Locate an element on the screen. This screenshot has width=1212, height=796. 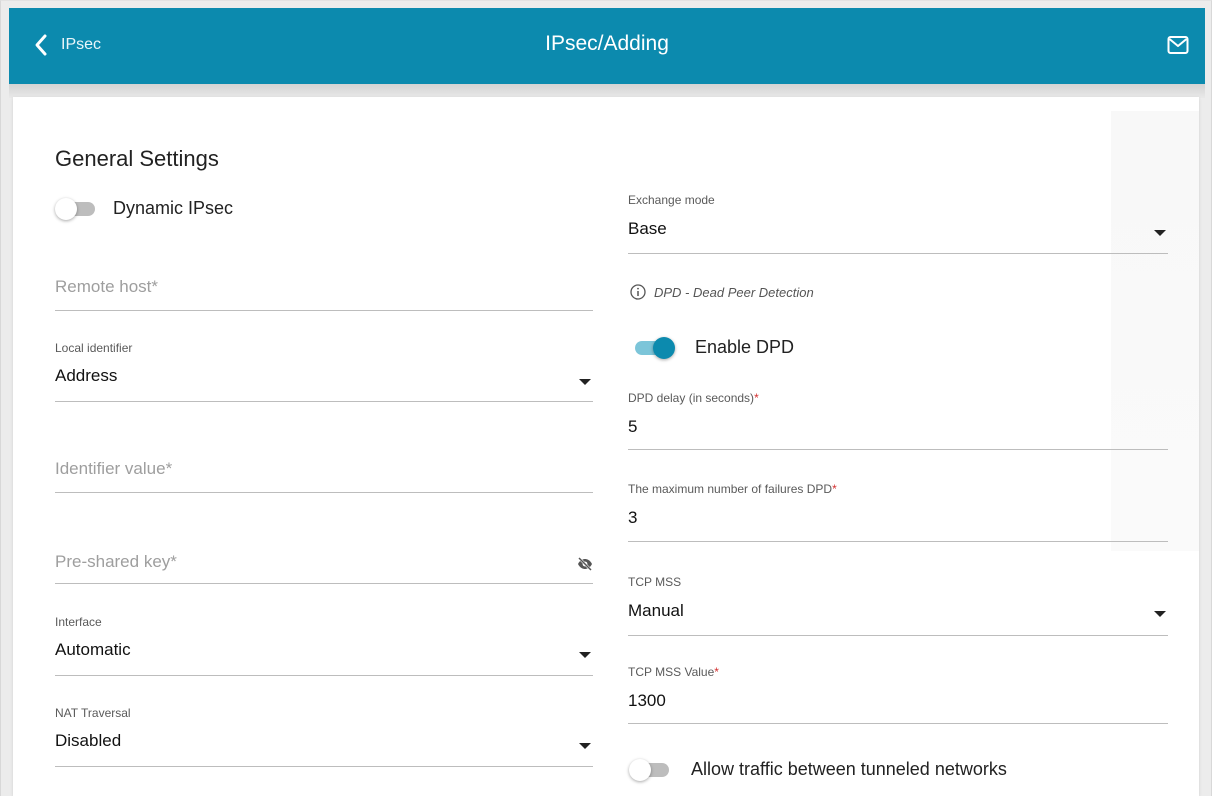
dpd-delay-field: DPD delay (in seconds)* 5 is located at coordinates (898, 421).